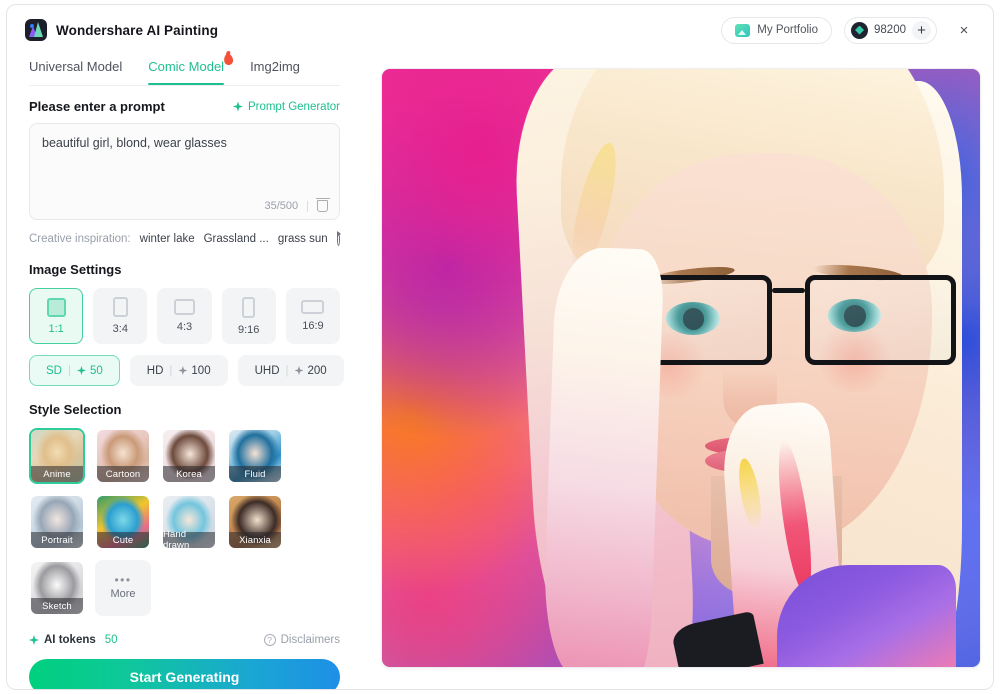 The width and height of the screenshot is (1000, 694). I want to click on disclaimers-link: ? Disclaimers, so click(301, 640).